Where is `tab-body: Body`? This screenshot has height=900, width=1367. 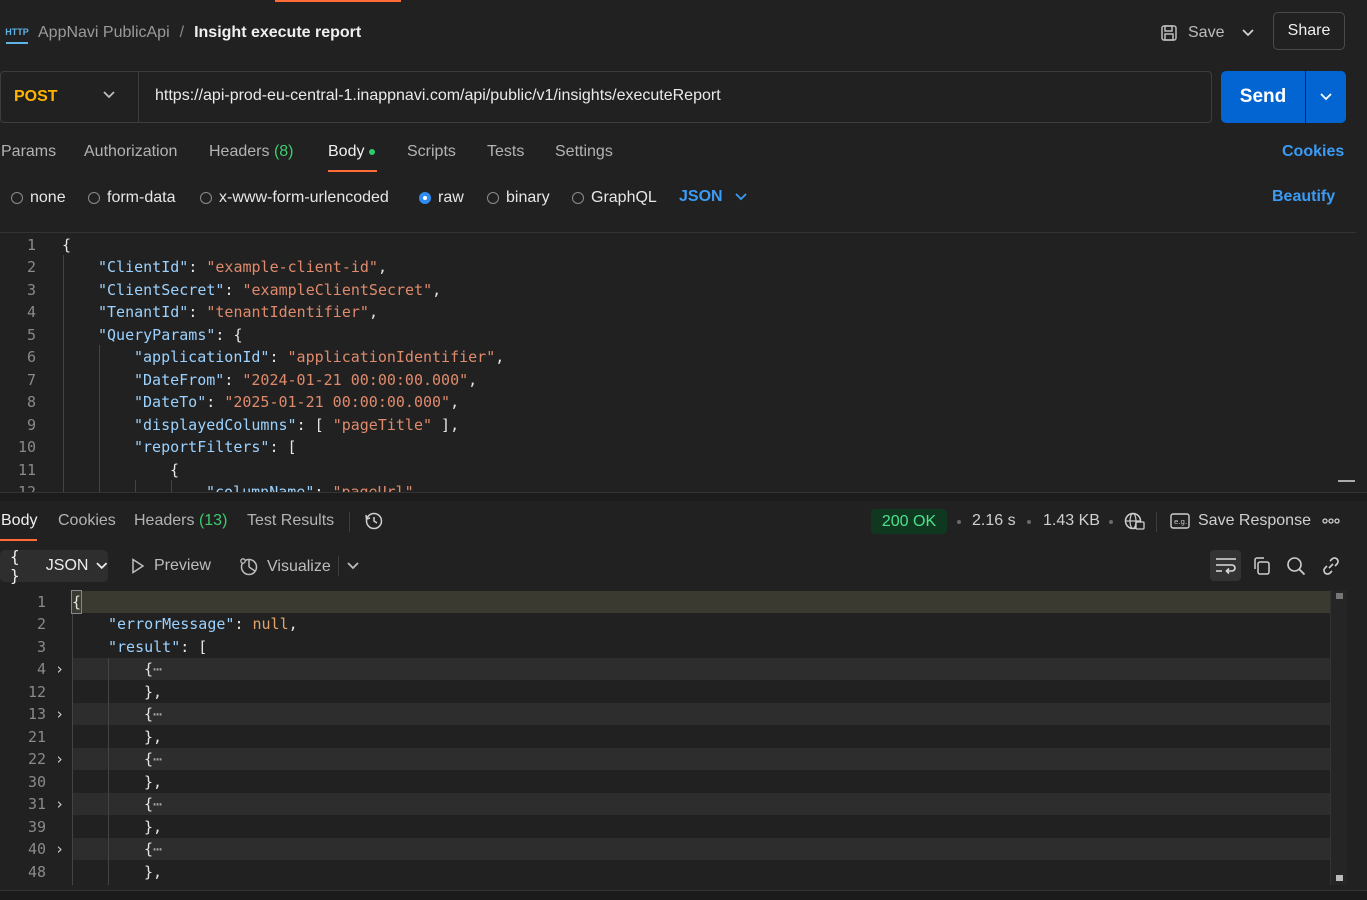
tab-body: Body is located at coordinates (352, 152).